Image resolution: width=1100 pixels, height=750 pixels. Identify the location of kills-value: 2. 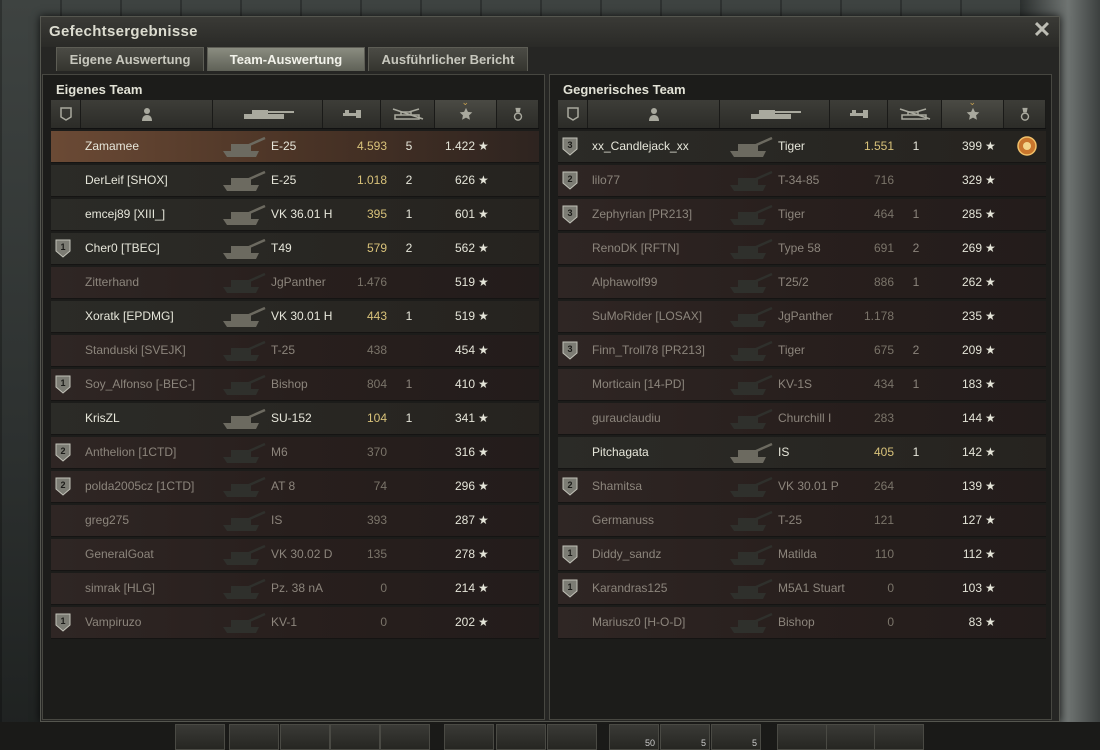
(409, 180).